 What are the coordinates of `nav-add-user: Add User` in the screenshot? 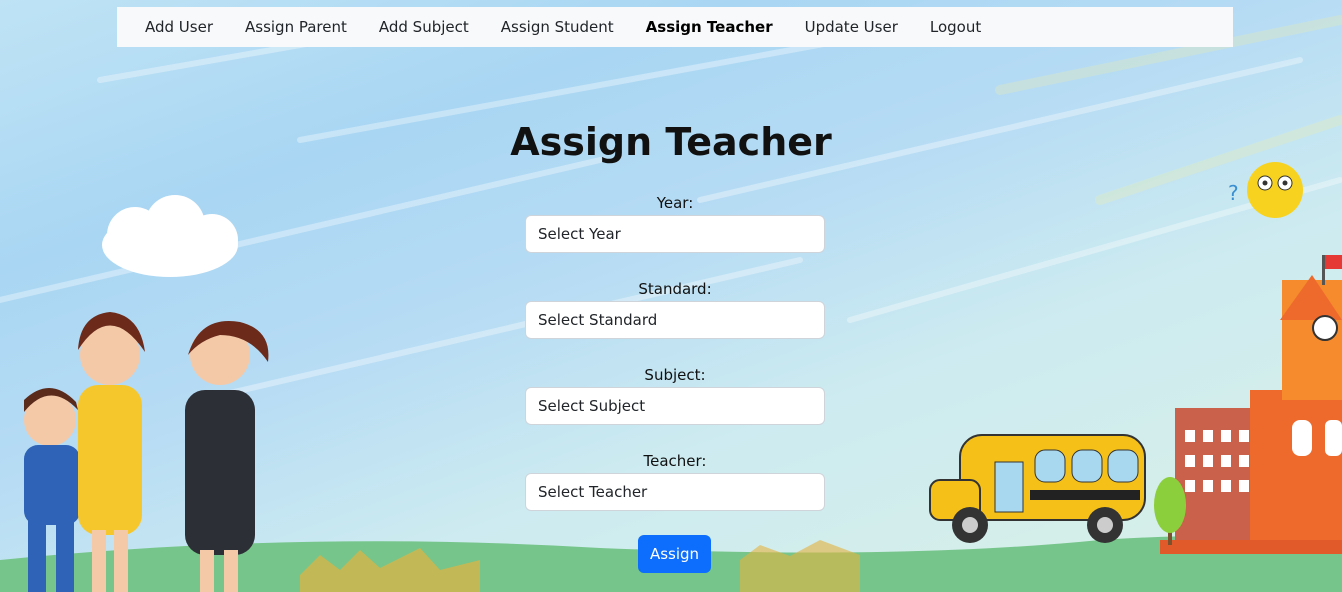 It's located at (179, 27).